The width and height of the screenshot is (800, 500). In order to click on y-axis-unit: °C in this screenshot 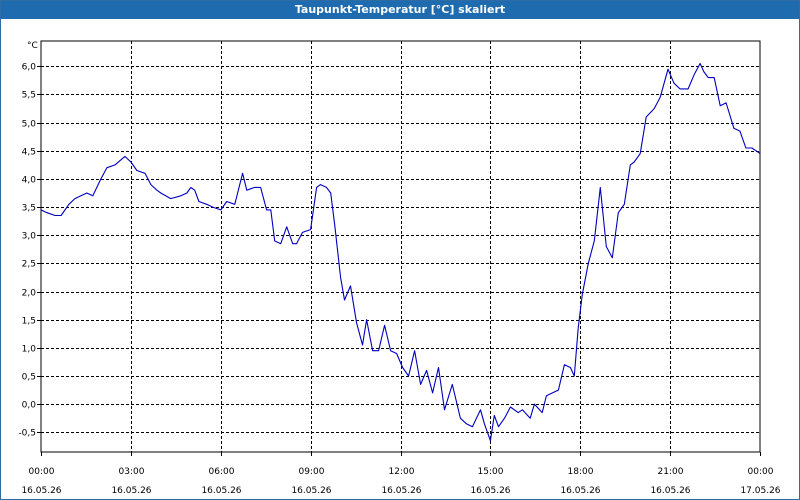, I will do `click(32, 46)`.